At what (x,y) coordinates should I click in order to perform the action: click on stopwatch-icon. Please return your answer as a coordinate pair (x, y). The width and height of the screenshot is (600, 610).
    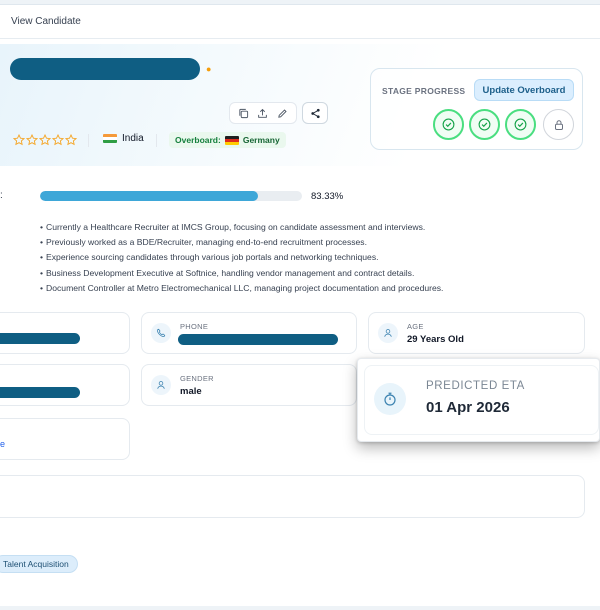
    Looking at the image, I should click on (390, 399).